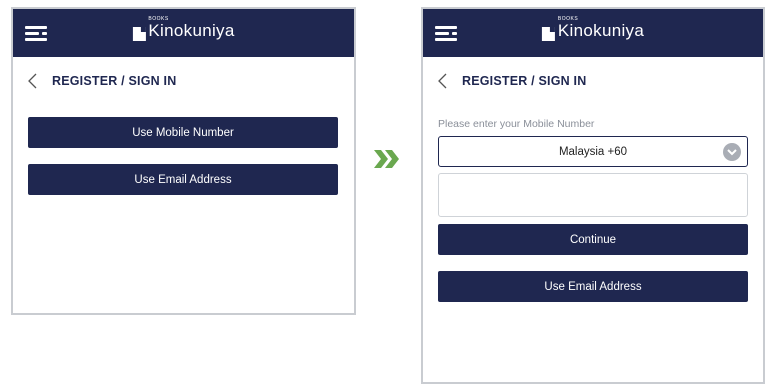  What do you see at coordinates (593, 239) in the screenshot?
I see `continue-button: Continue` at bounding box center [593, 239].